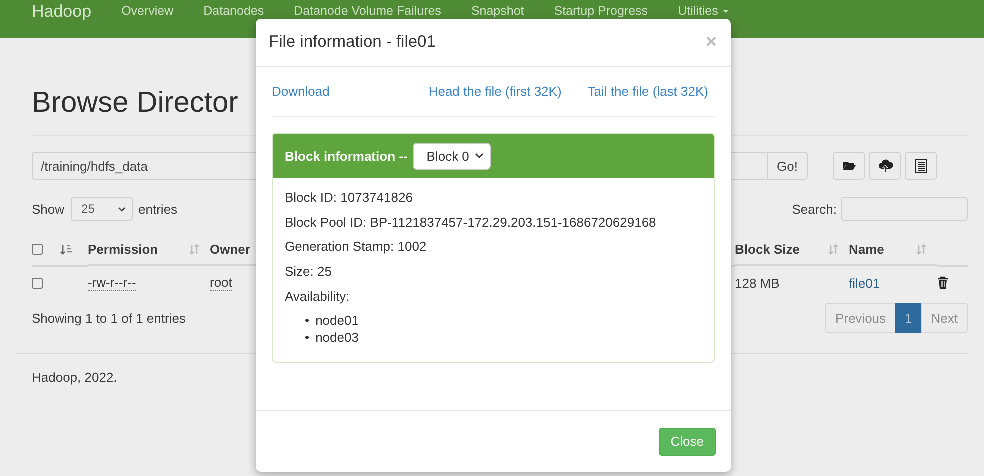 This screenshot has width=984, height=476. I want to click on column-header: Owner, so click(230, 249).